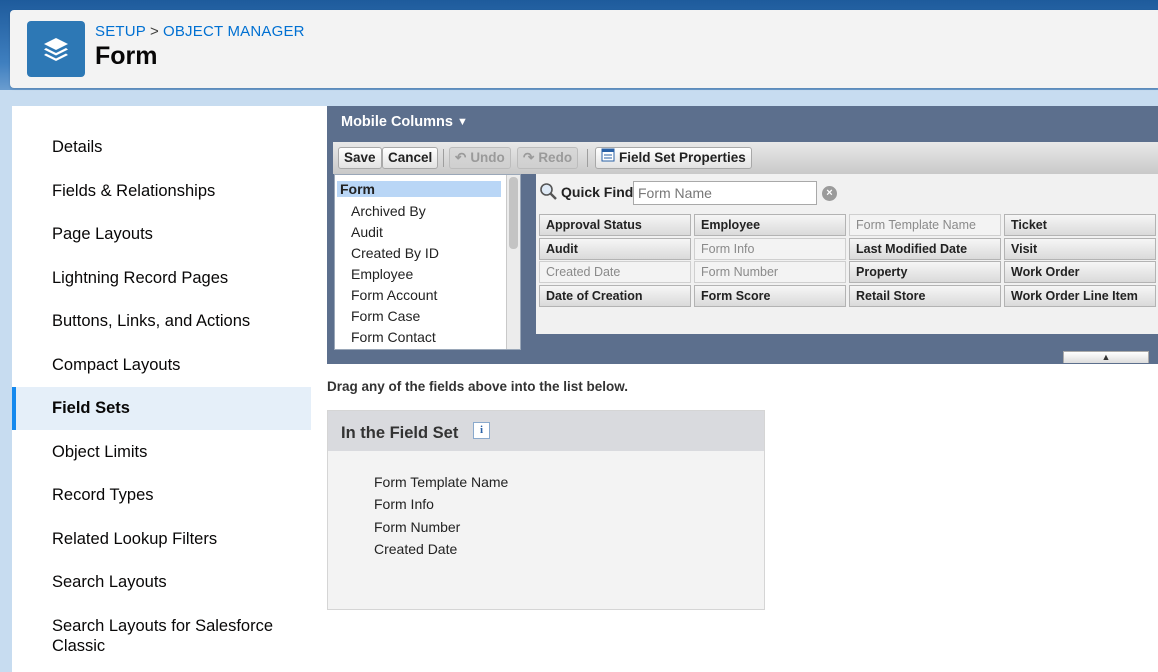 This screenshot has height=672, width=1158. I want to click on sidebar-item-page-layouts: Page Layouts, so click(161, 234).